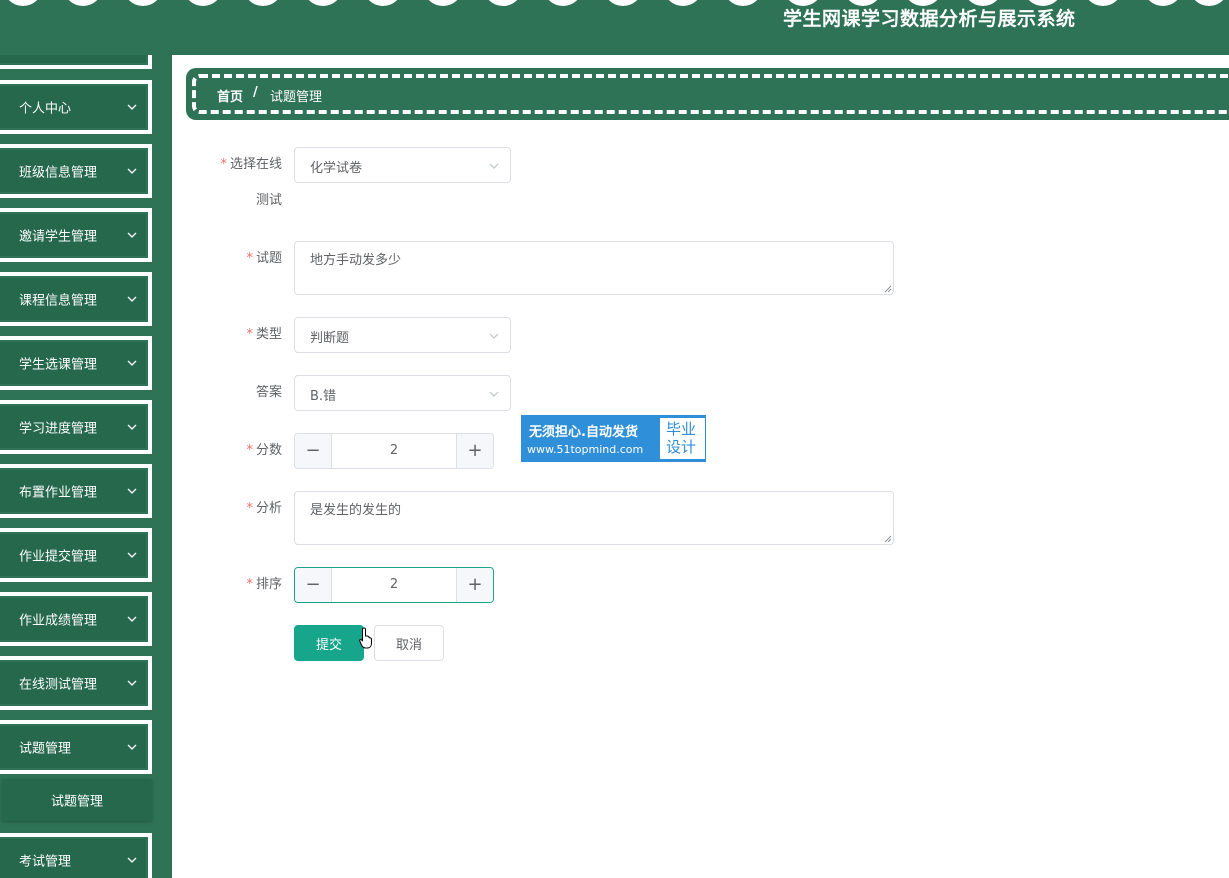 Image resolution: width=1229 pixels, height=878 pixels. I want to click on sidebar-item-class-info: 班级信息管理, so click(76, 171).